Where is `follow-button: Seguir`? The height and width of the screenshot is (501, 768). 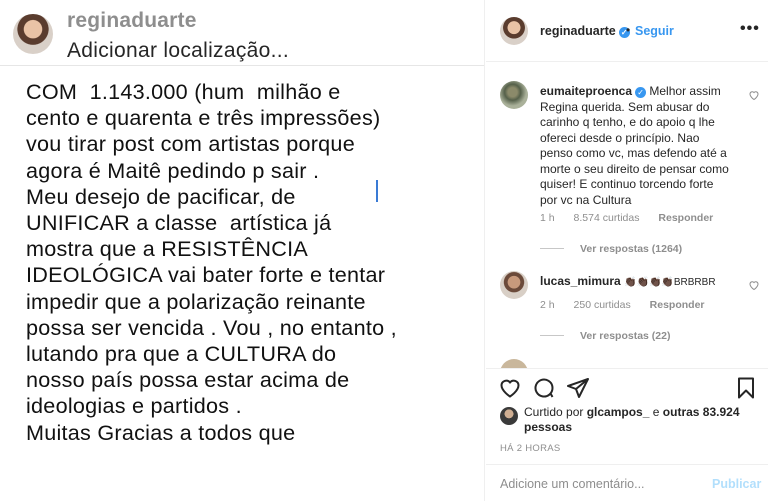
follow-button: Seguir is located at coordinates (654, 31).